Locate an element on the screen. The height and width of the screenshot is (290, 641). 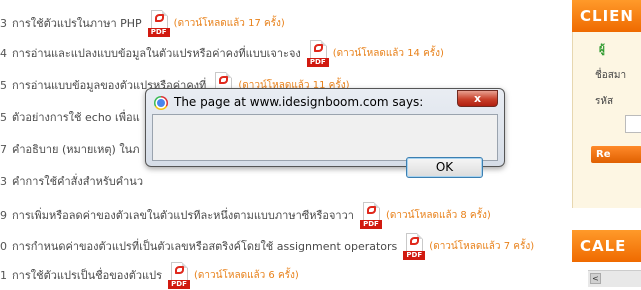
item-title: การใช้ตัวแปรเป็นชื่อของตัวแปร is located at coordinates (87, 275).